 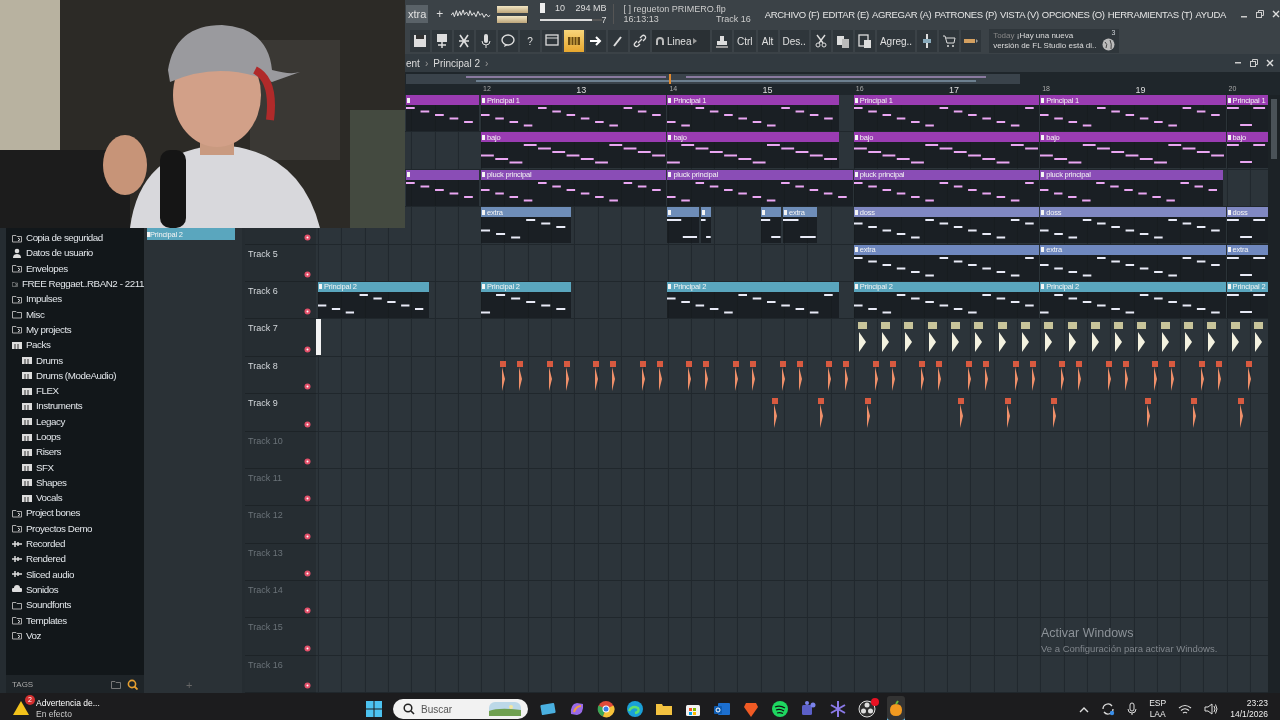 I want to click on breadcrumb-item: Principal 2, so click(x=456, y=63).